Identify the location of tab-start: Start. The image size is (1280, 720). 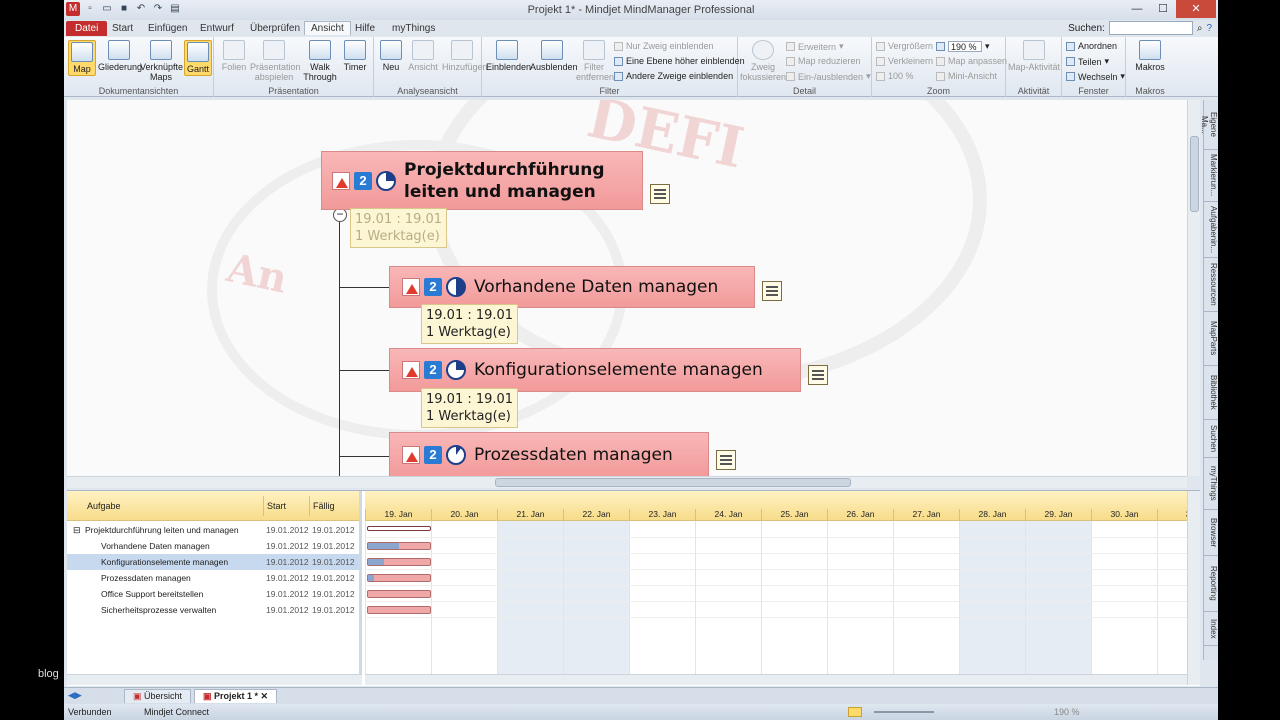
(122, 28).